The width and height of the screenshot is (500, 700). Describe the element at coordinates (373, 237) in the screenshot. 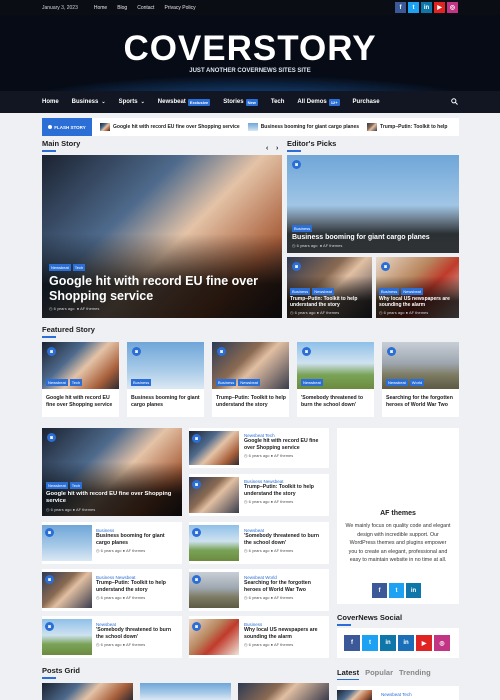

I see `editors-pick-title: Business booming for giant cargo planes` at that location.